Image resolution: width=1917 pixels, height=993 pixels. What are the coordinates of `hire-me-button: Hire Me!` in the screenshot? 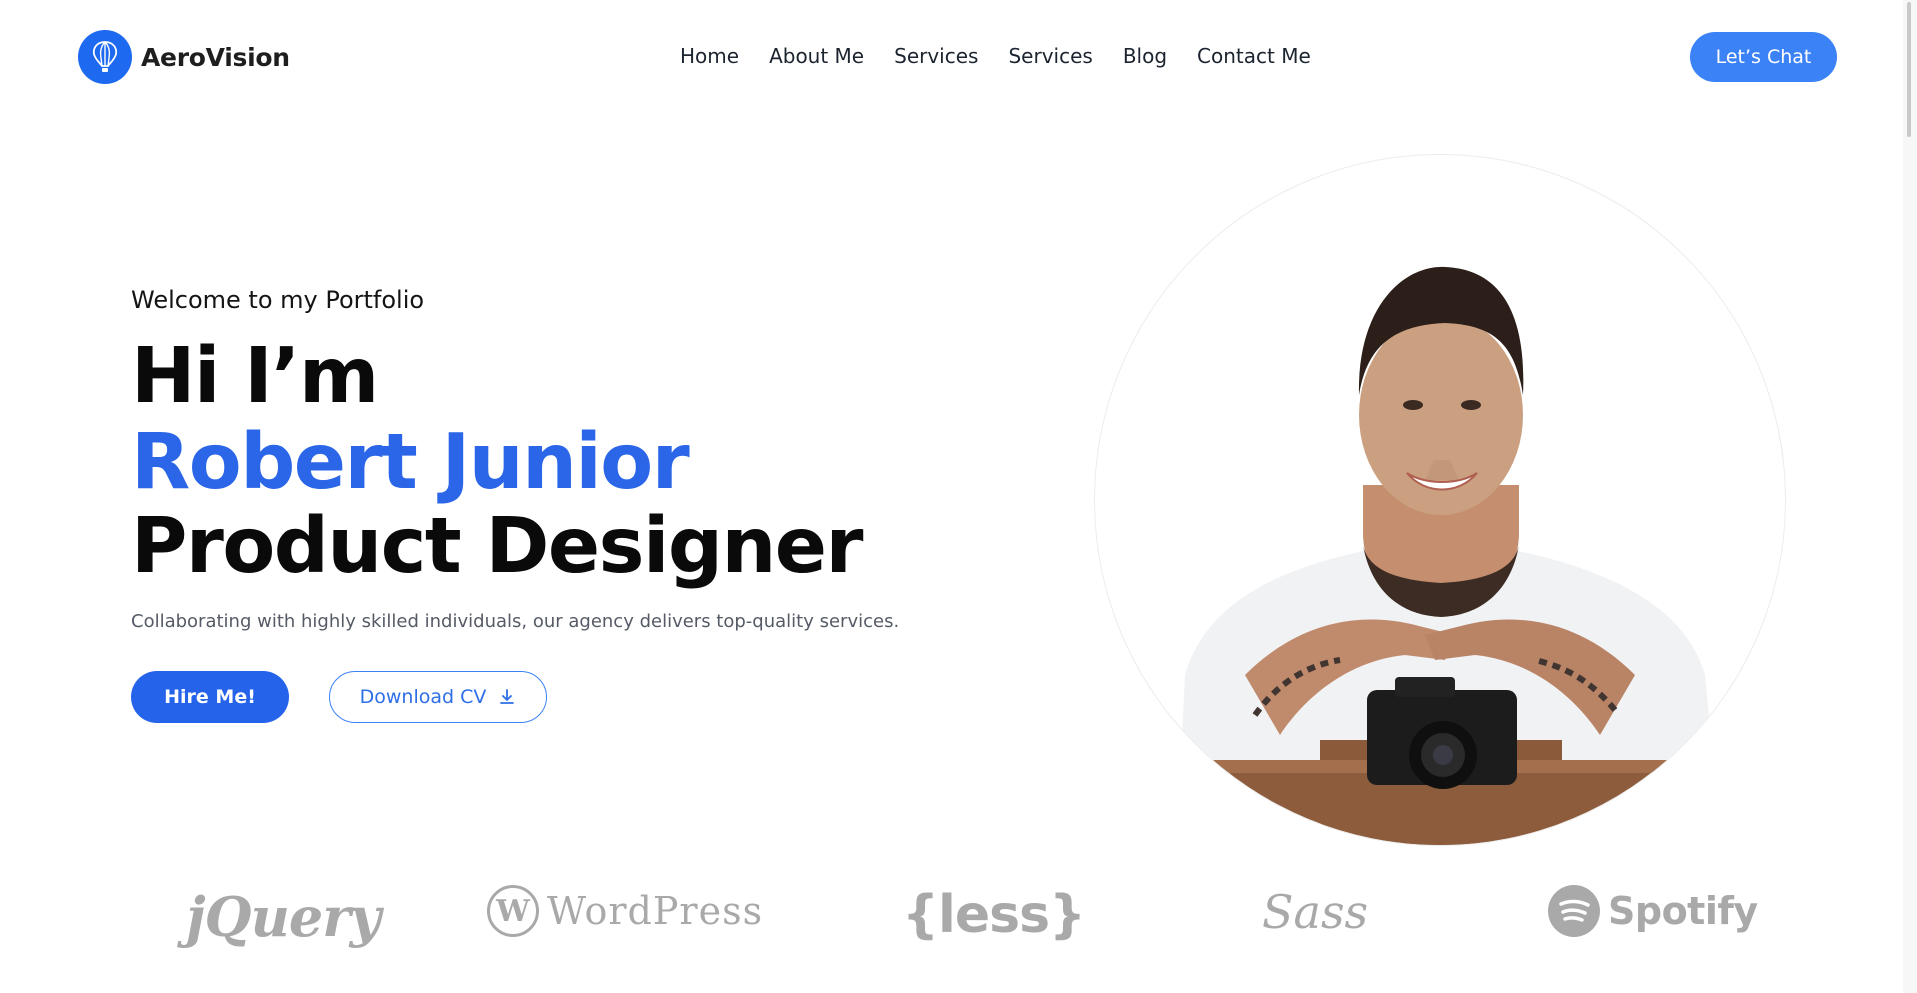 It's located at (210, 697).